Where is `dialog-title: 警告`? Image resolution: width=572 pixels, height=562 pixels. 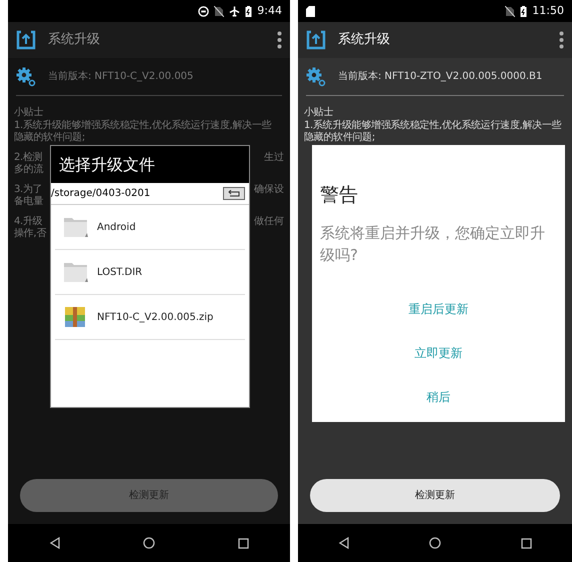
dialog-title: 警告 is located at coordinates (339, 195).